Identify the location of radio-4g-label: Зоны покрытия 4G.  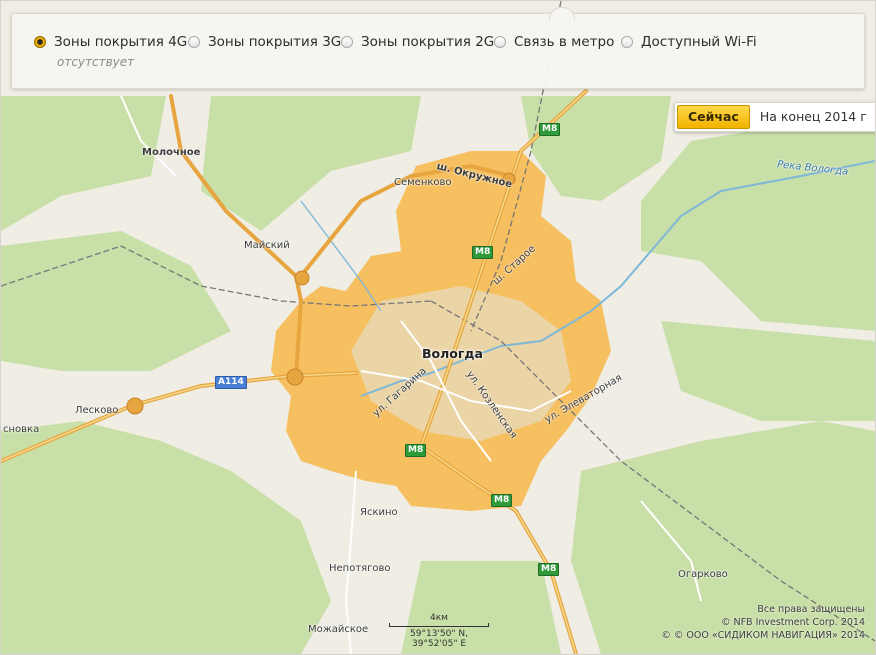
(121, 42).